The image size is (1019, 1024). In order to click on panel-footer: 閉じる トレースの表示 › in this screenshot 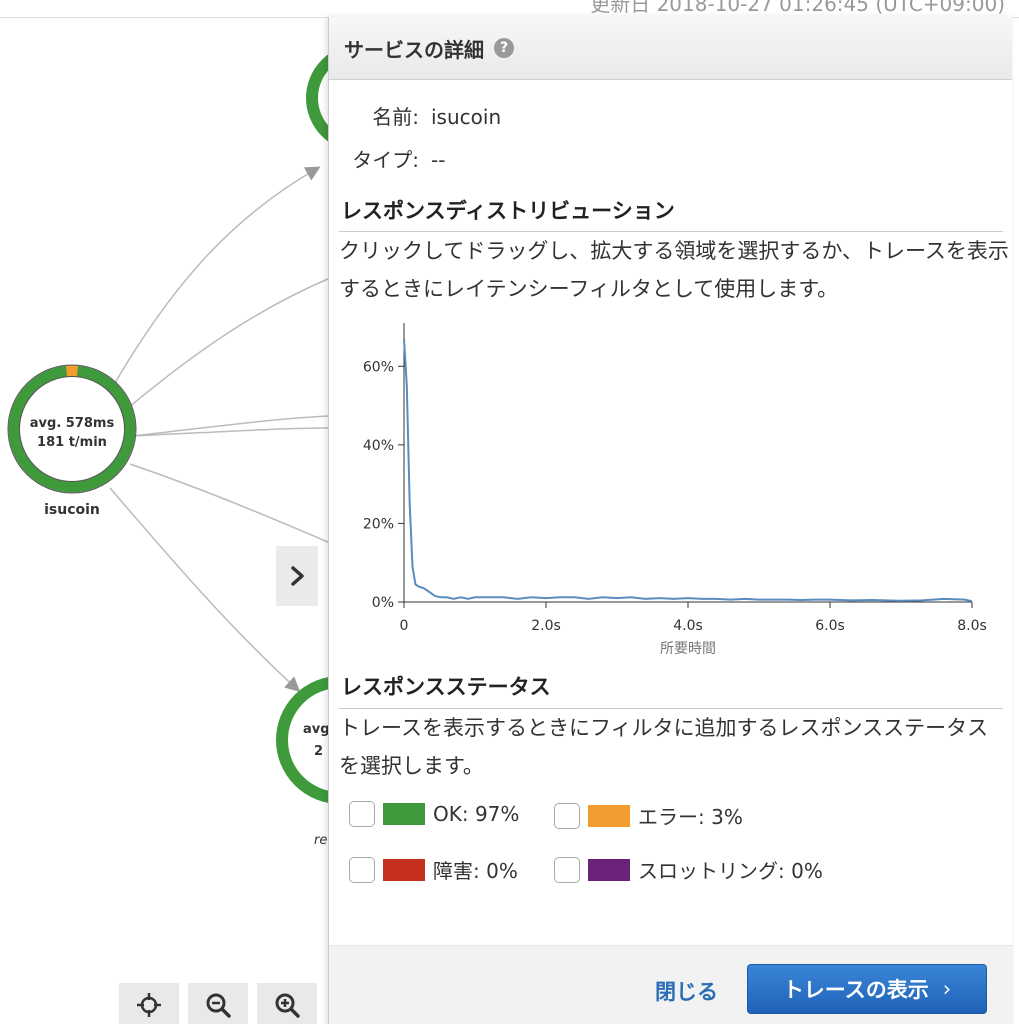, I will do `click(671, 984)`.